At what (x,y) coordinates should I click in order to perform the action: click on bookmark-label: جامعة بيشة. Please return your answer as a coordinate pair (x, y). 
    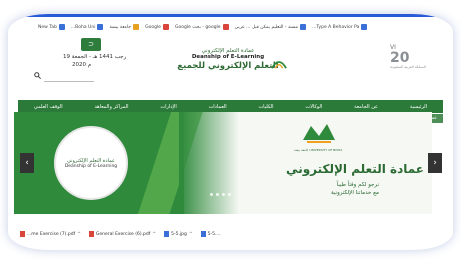
    Looking at the image, I should click on (120, 27).